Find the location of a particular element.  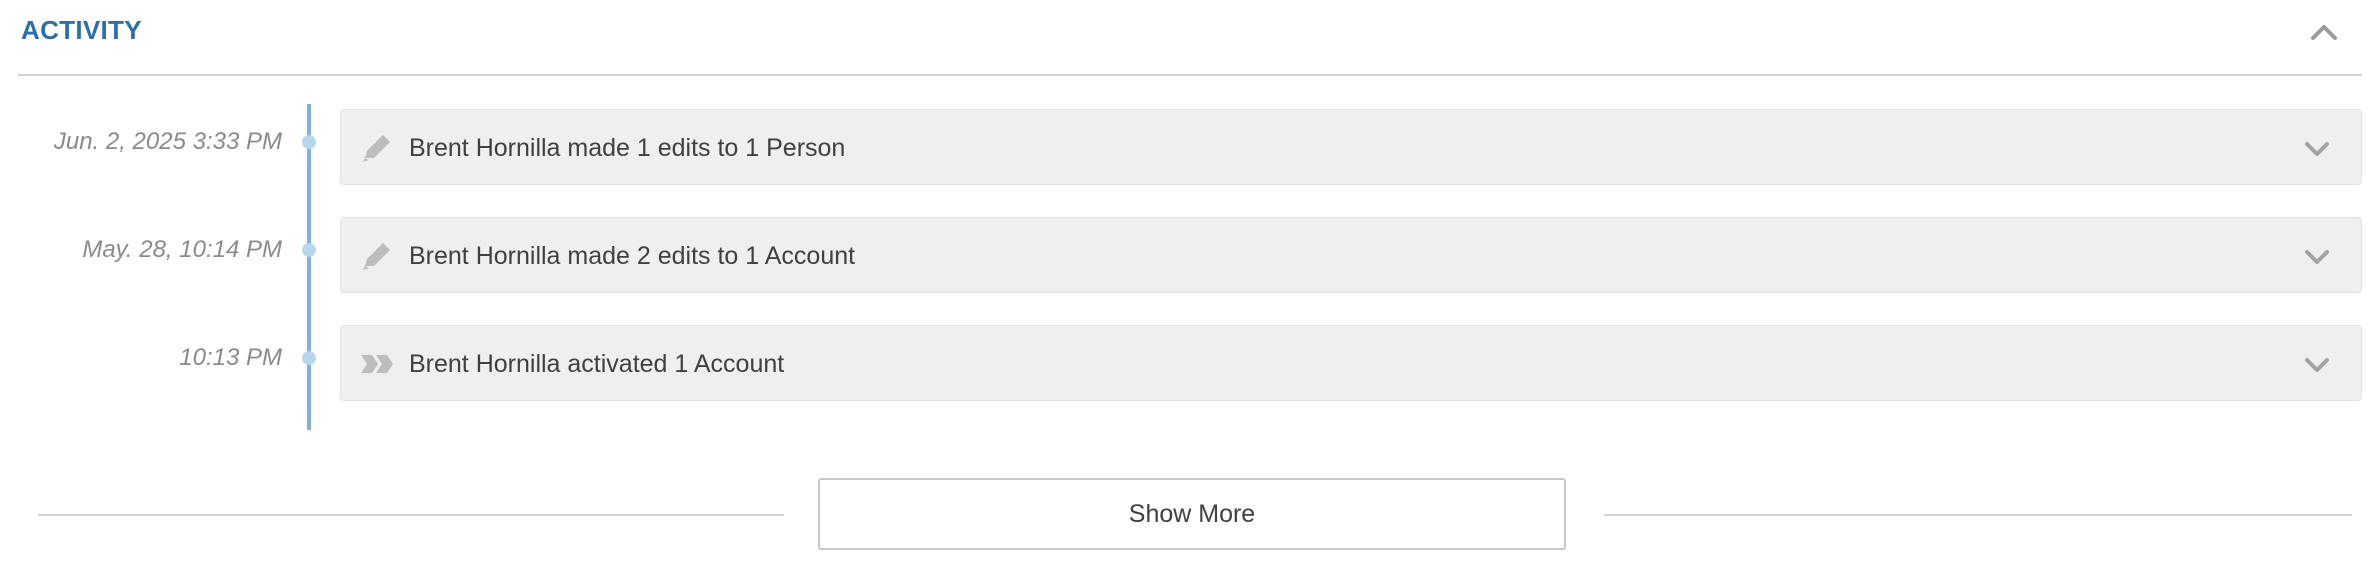

section-title: ACTIVITY is located at coordinates (81, 30).